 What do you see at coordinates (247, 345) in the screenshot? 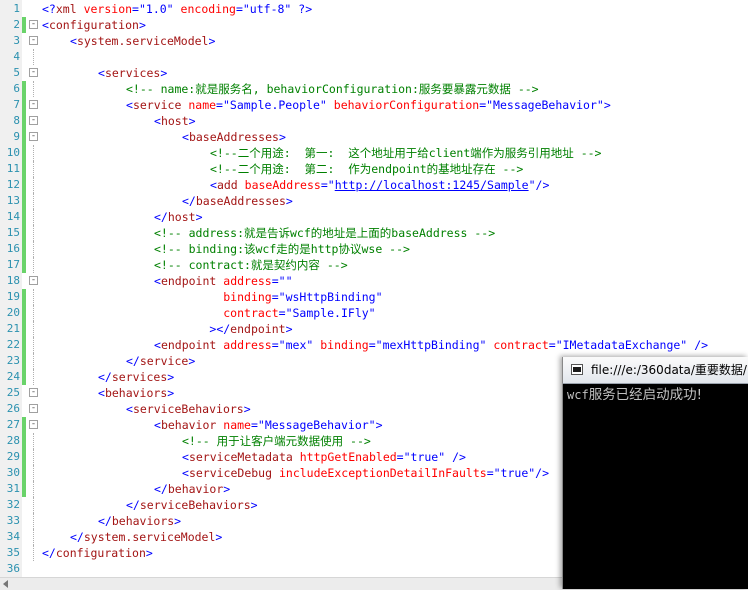
I see `code-token: address` at bounding box center [247, 345].